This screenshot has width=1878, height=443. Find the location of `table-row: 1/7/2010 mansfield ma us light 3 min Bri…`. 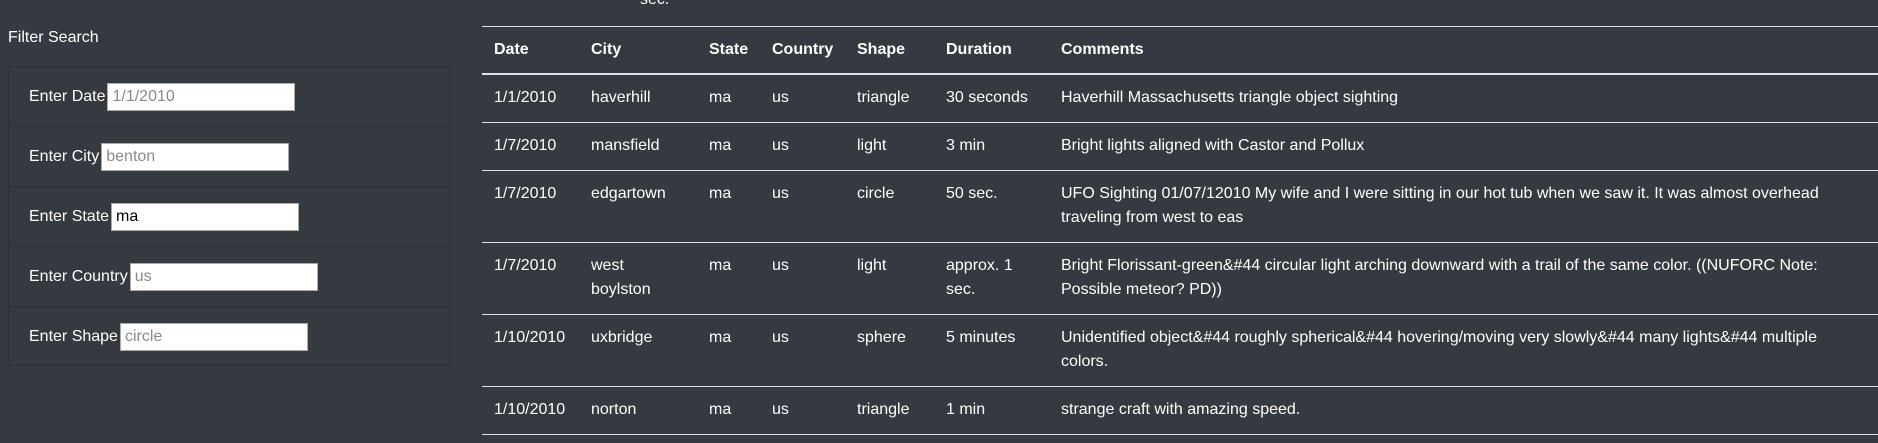

table-row: 1/7/2010 mansfield ma us light 3 min Bri… is located at coordinates (1180, 146).